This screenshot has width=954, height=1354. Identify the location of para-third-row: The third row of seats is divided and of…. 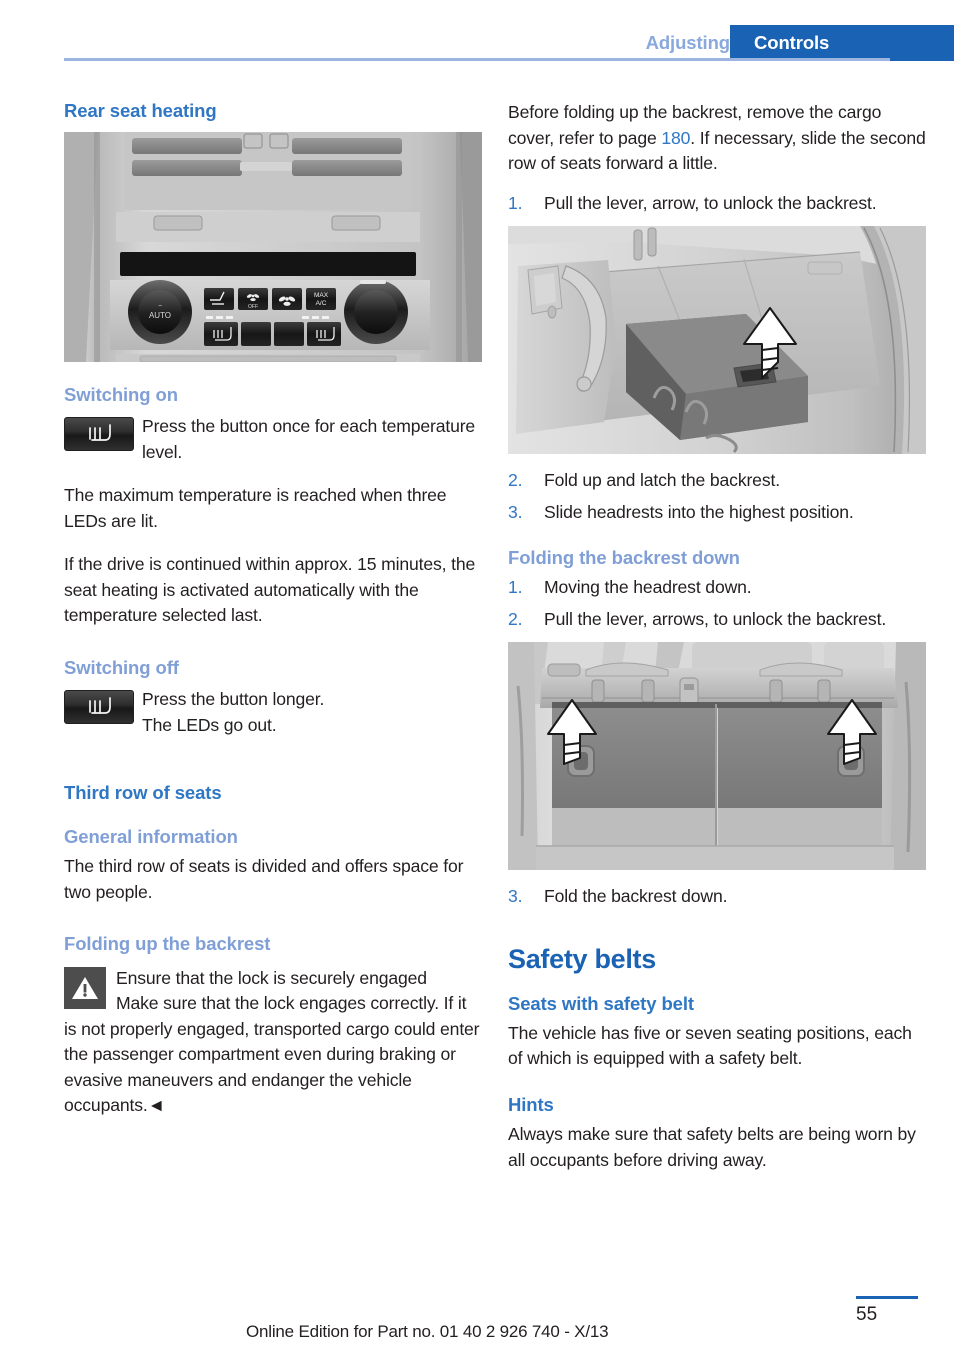
(264, 879).